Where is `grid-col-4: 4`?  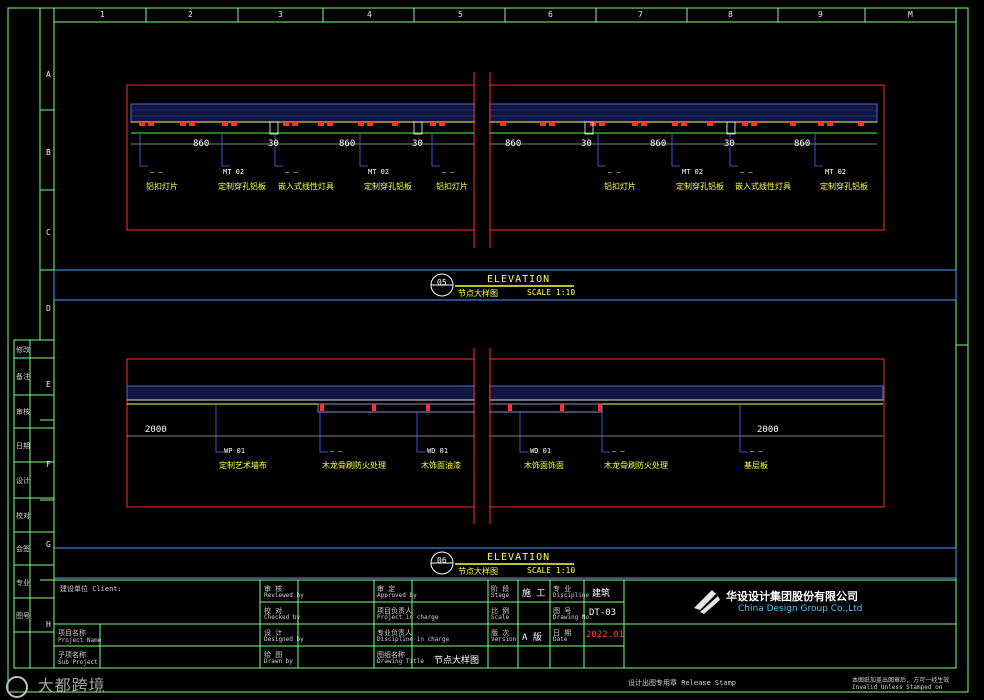 grid-col-4: 4 is located at coordinates (369, 14).